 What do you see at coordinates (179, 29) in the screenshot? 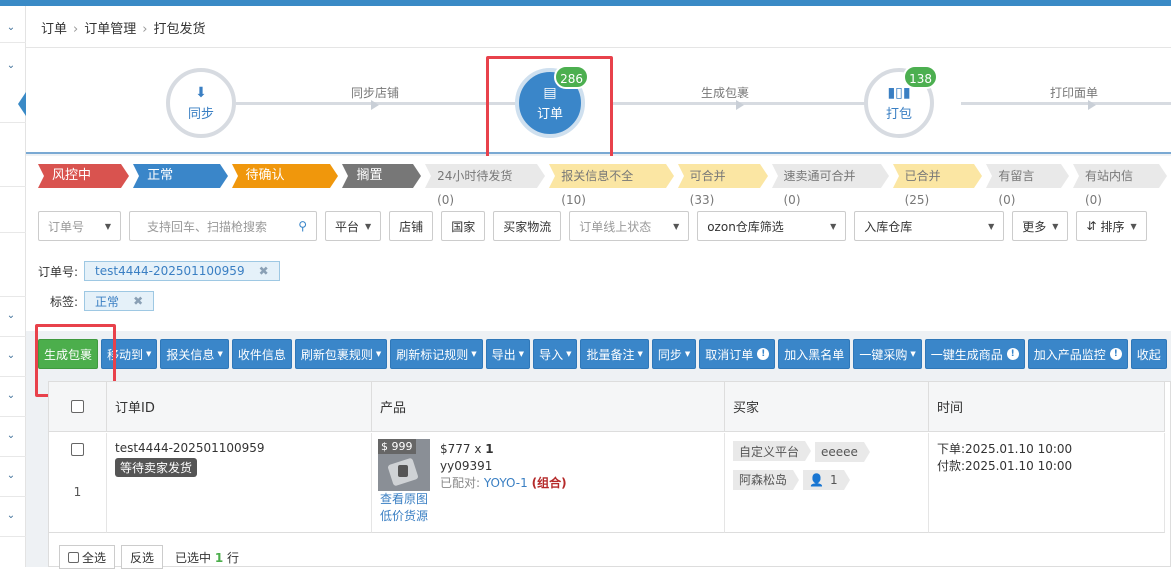
I see `breadcrumb-item: 打包发货` at bounding box center [179, 29].